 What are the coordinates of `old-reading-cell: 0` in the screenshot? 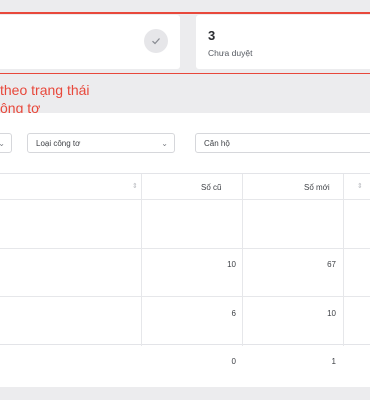 It's located at (233, 361).